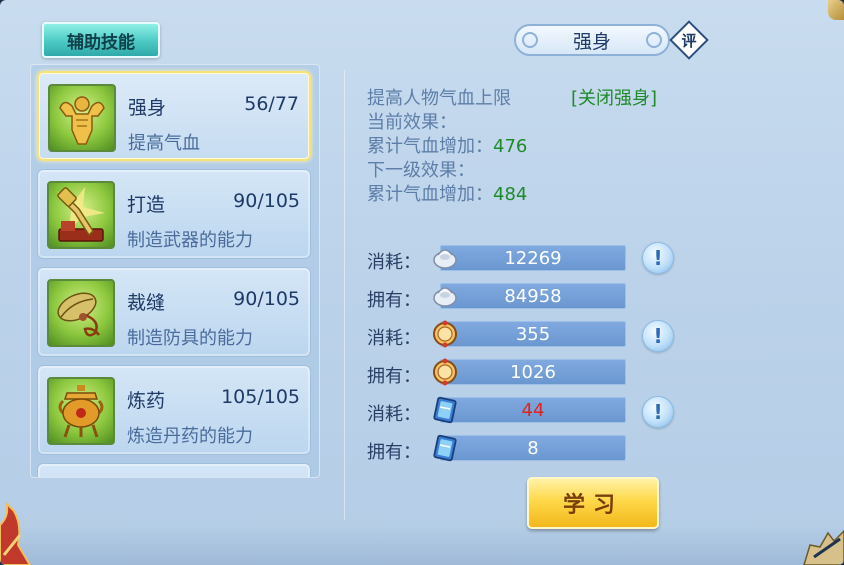 This screenshot has width=844, height=565. Describe the element at coordinates (146, 205) in the screenshot. I see `skill-name: 打造` at that location.